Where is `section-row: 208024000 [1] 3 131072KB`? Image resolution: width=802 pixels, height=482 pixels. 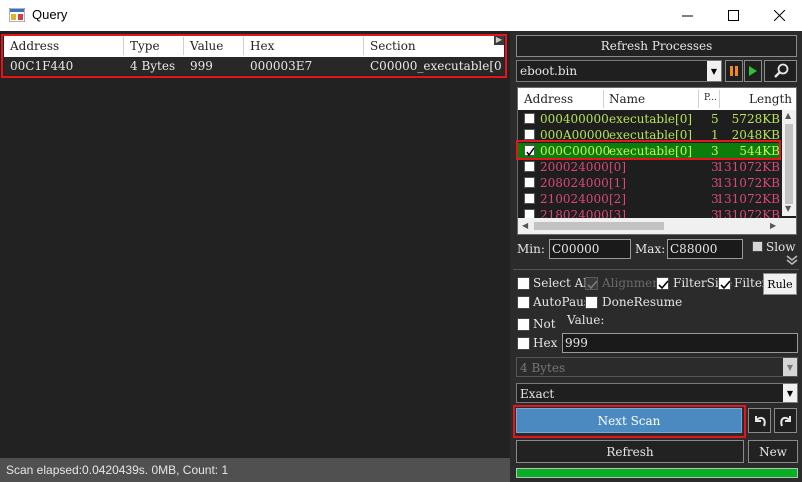
section-row: 208024000 [1] 3 131072KB is located at coordinates (649, 183).